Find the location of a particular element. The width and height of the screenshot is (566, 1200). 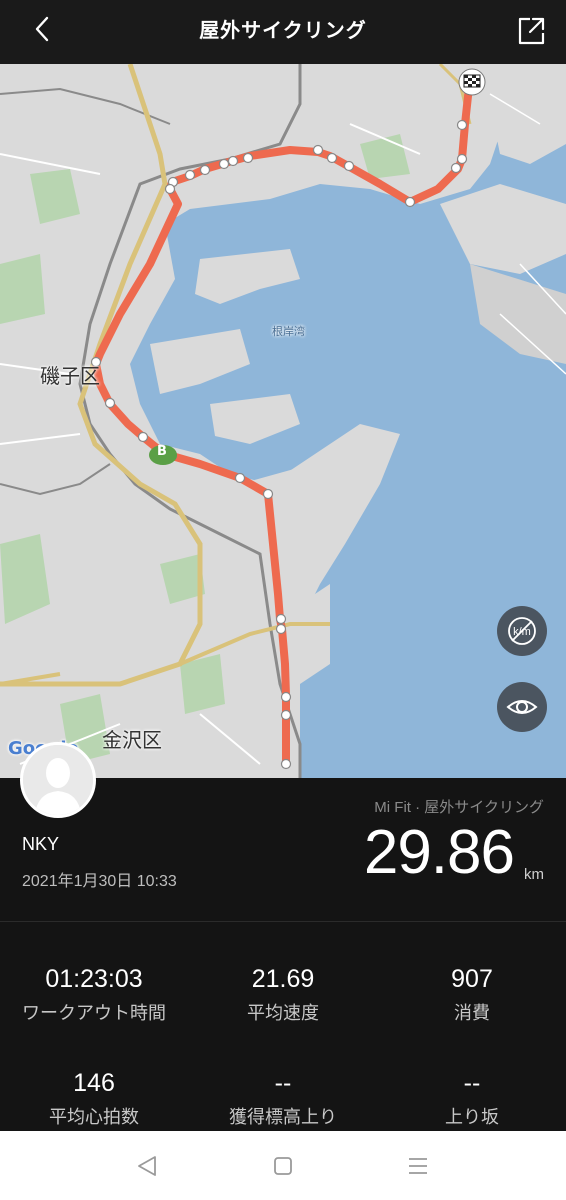

stat-duration: 01:23:03 ワークアウト時間 is located at coordinates (94, 995).